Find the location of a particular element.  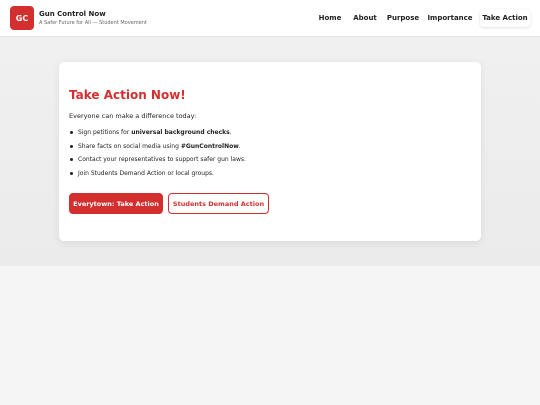

site-title: Gun Control Now is located at coordinates (72, 14).